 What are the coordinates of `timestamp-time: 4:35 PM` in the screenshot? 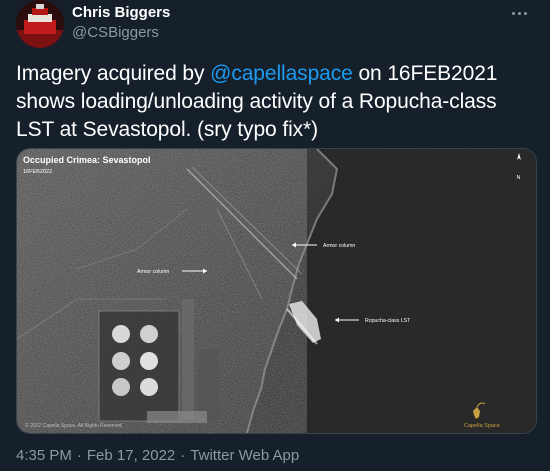 It's located at (44, 455).